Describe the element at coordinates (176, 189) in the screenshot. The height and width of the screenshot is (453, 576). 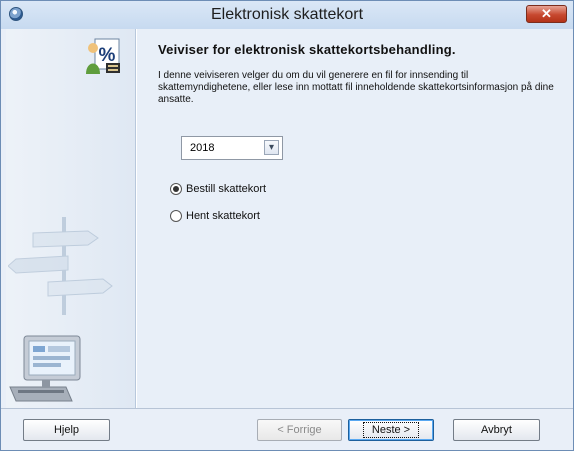
I see `radio-button-selected` at that location.